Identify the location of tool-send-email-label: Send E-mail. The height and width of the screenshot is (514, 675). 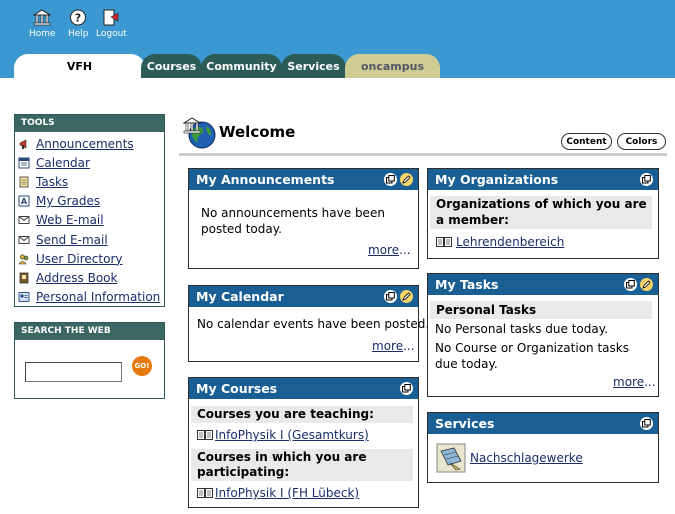
(72, 239).